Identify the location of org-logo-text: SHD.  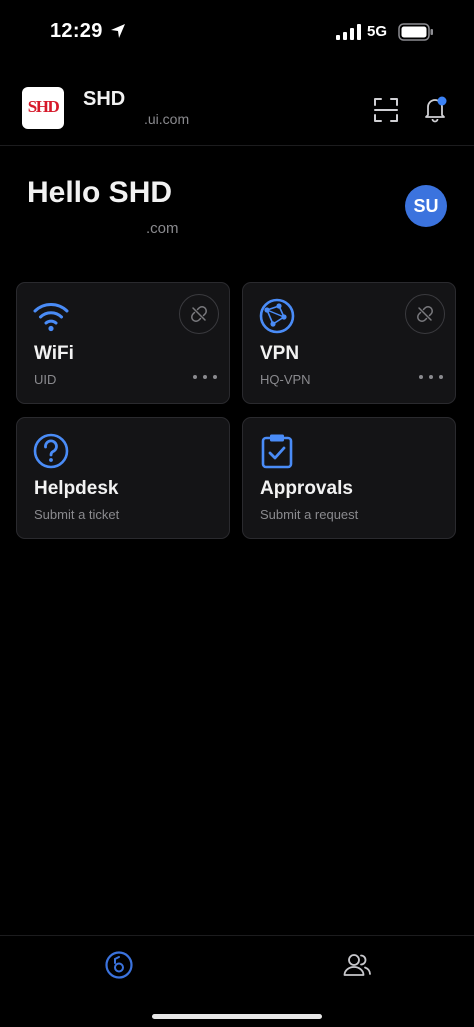
(43, 106).